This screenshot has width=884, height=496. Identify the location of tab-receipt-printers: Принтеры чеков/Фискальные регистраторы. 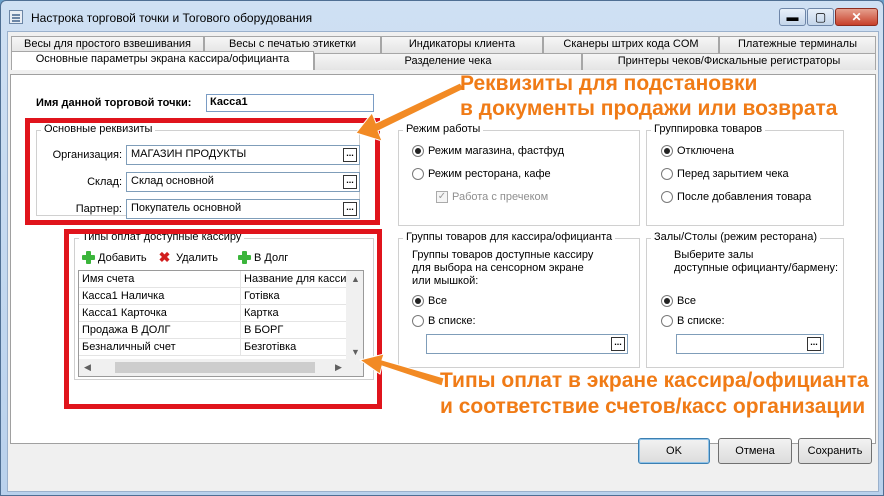
(729, 61).